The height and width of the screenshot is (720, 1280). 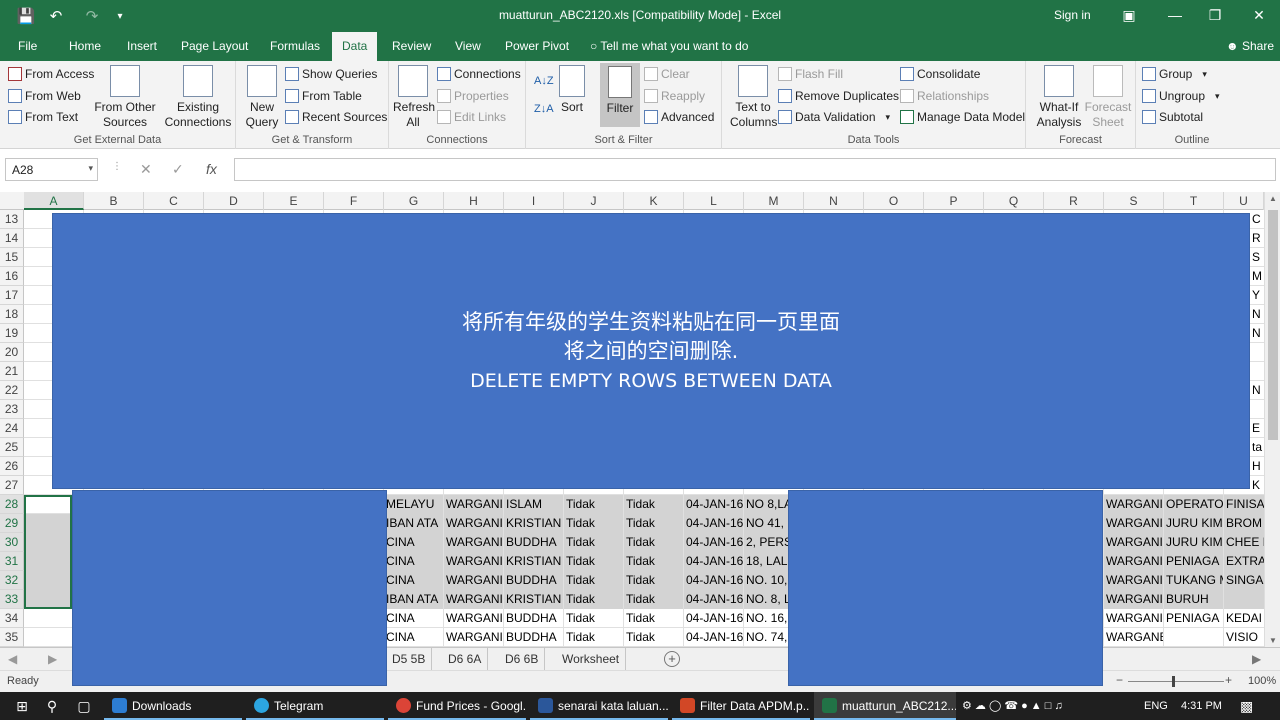 I want to click on row-header-30: 30, so click(x=12, y=542).